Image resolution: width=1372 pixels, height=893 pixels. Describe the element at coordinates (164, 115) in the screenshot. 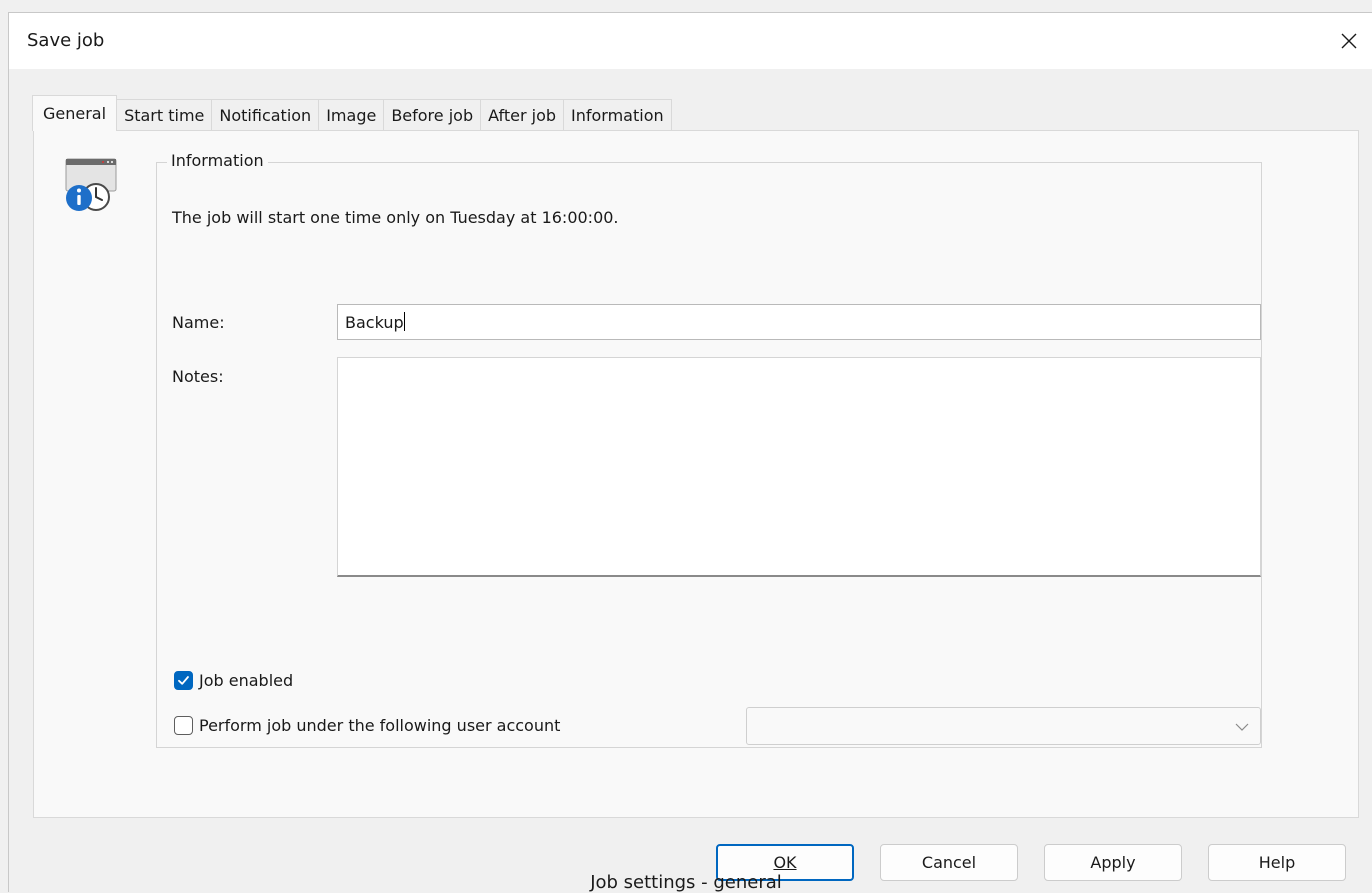

I see `tab-start-time: Start time` at that location.